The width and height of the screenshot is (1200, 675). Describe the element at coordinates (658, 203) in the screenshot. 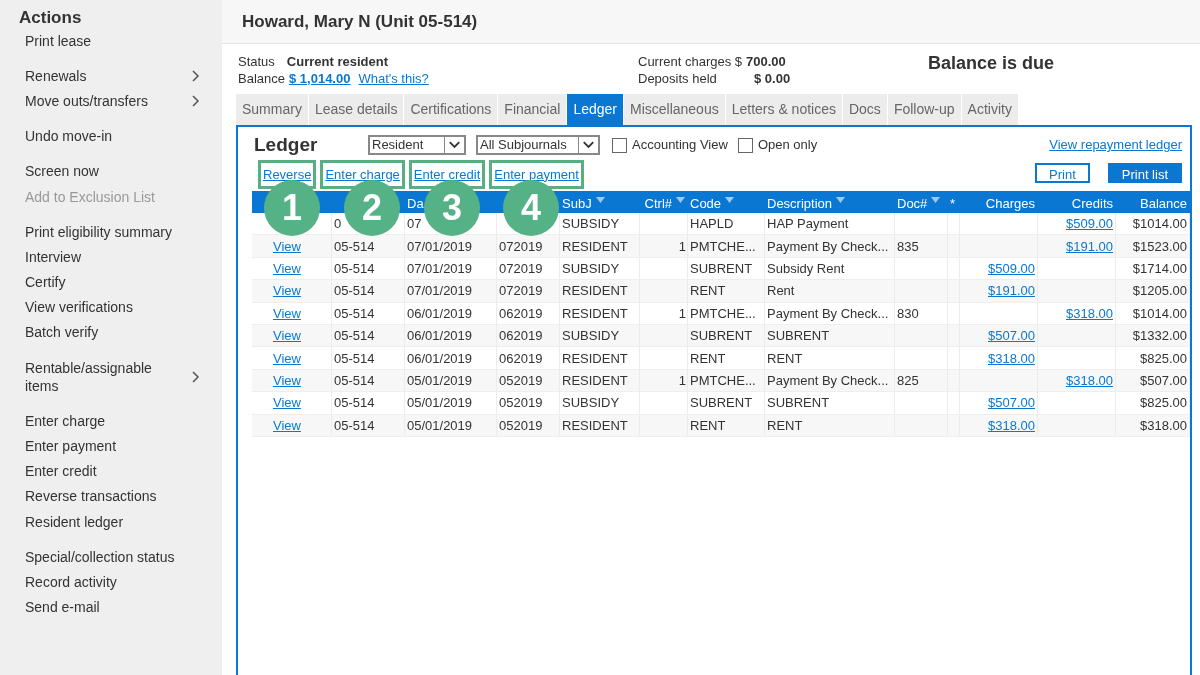

I see `column-header: Ctrl#` at that location.